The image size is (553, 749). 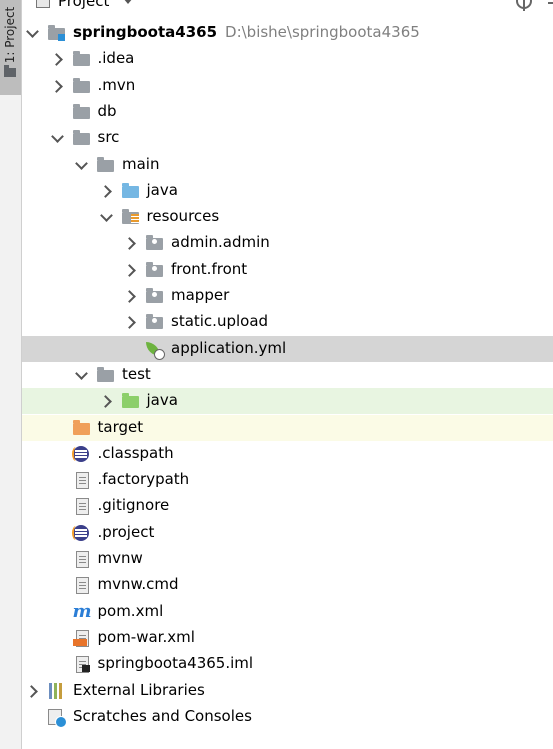 What do you see at coordinates (136, 374) in the screenshot?
I see `tree-item-label: test` at bounding box center [136, 374].